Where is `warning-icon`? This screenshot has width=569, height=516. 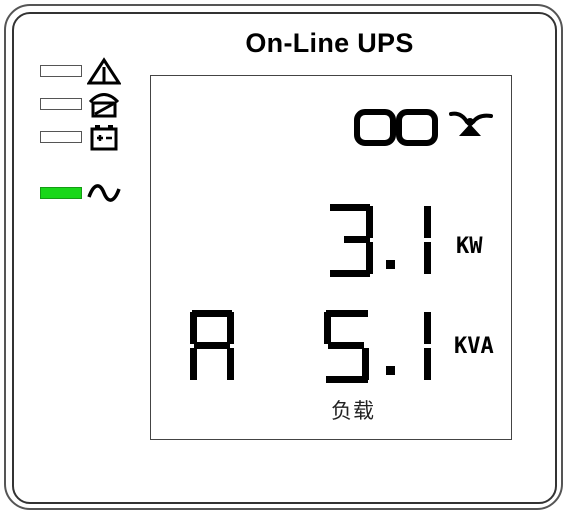 warning-icon is located at coordinates (104, 71).